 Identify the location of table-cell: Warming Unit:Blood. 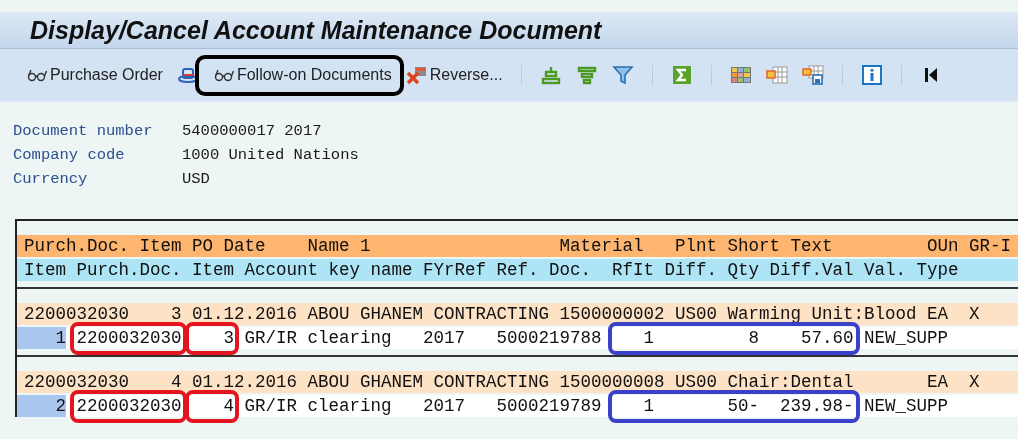
(822, 314).